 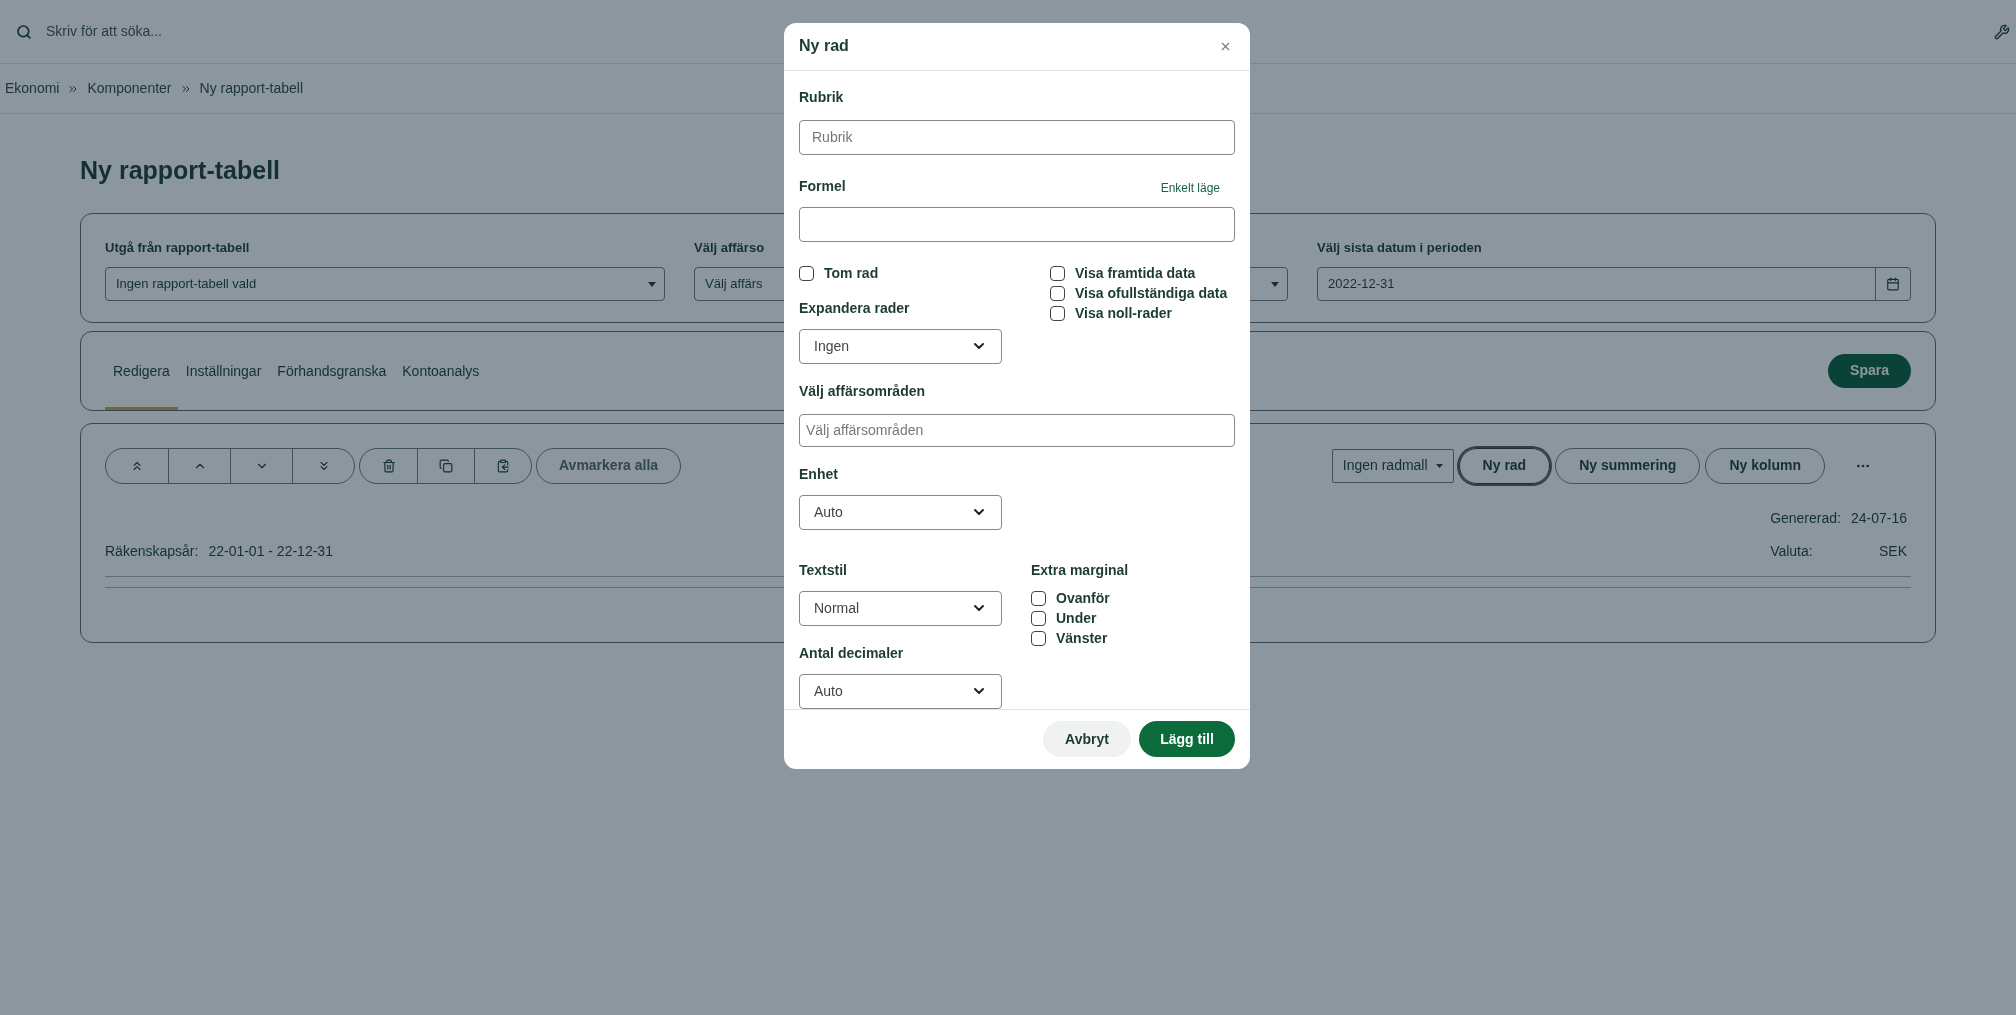 I want to click on field-label: Enhet, so click(x=819, y=474).